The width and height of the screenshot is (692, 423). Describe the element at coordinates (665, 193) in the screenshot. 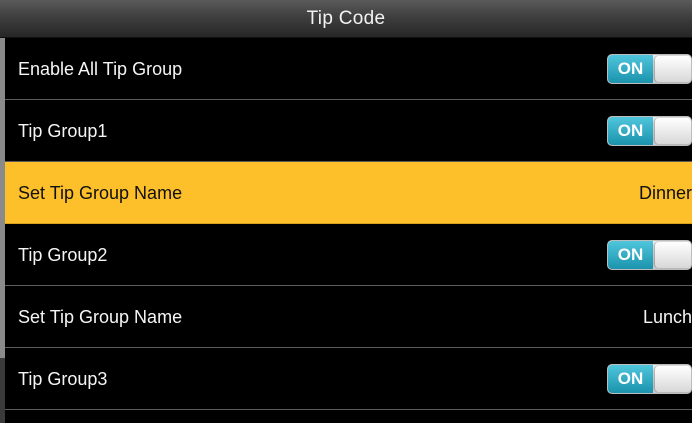

I see `tip-group1-name-value: Dinner` at that location.